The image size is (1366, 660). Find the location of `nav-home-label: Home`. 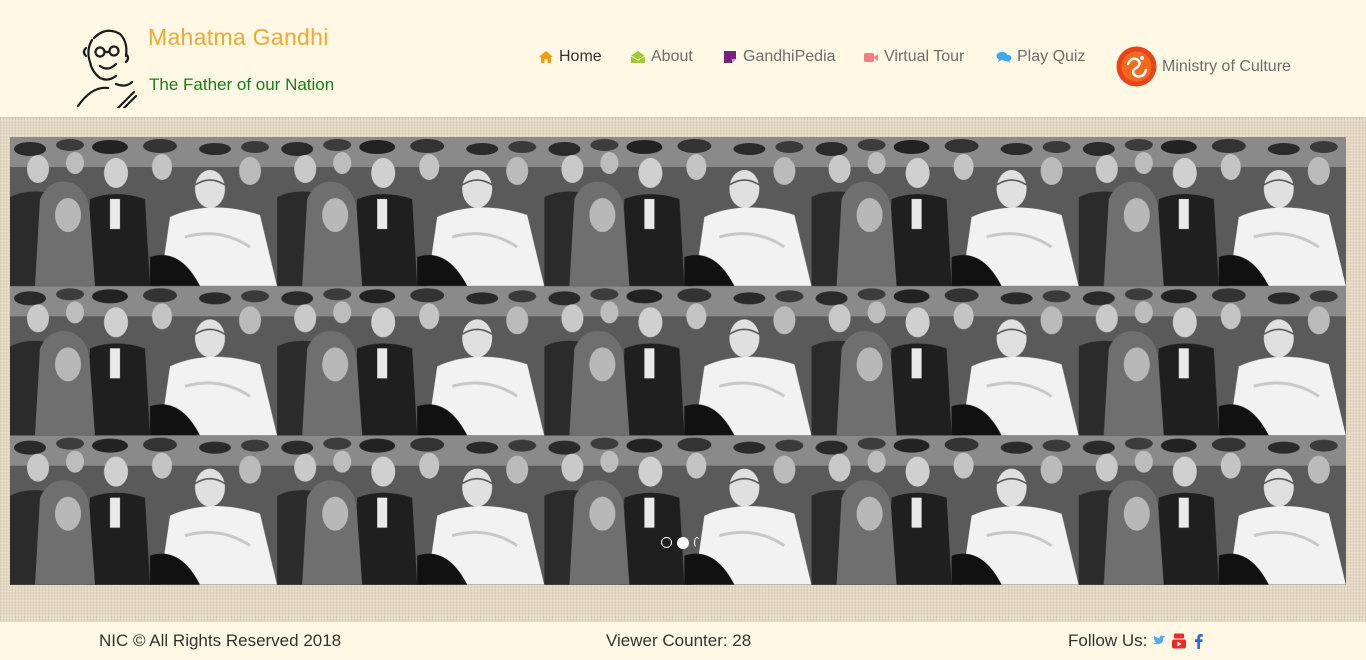

nav-home-label: Home is located at coordinates (580, 56).